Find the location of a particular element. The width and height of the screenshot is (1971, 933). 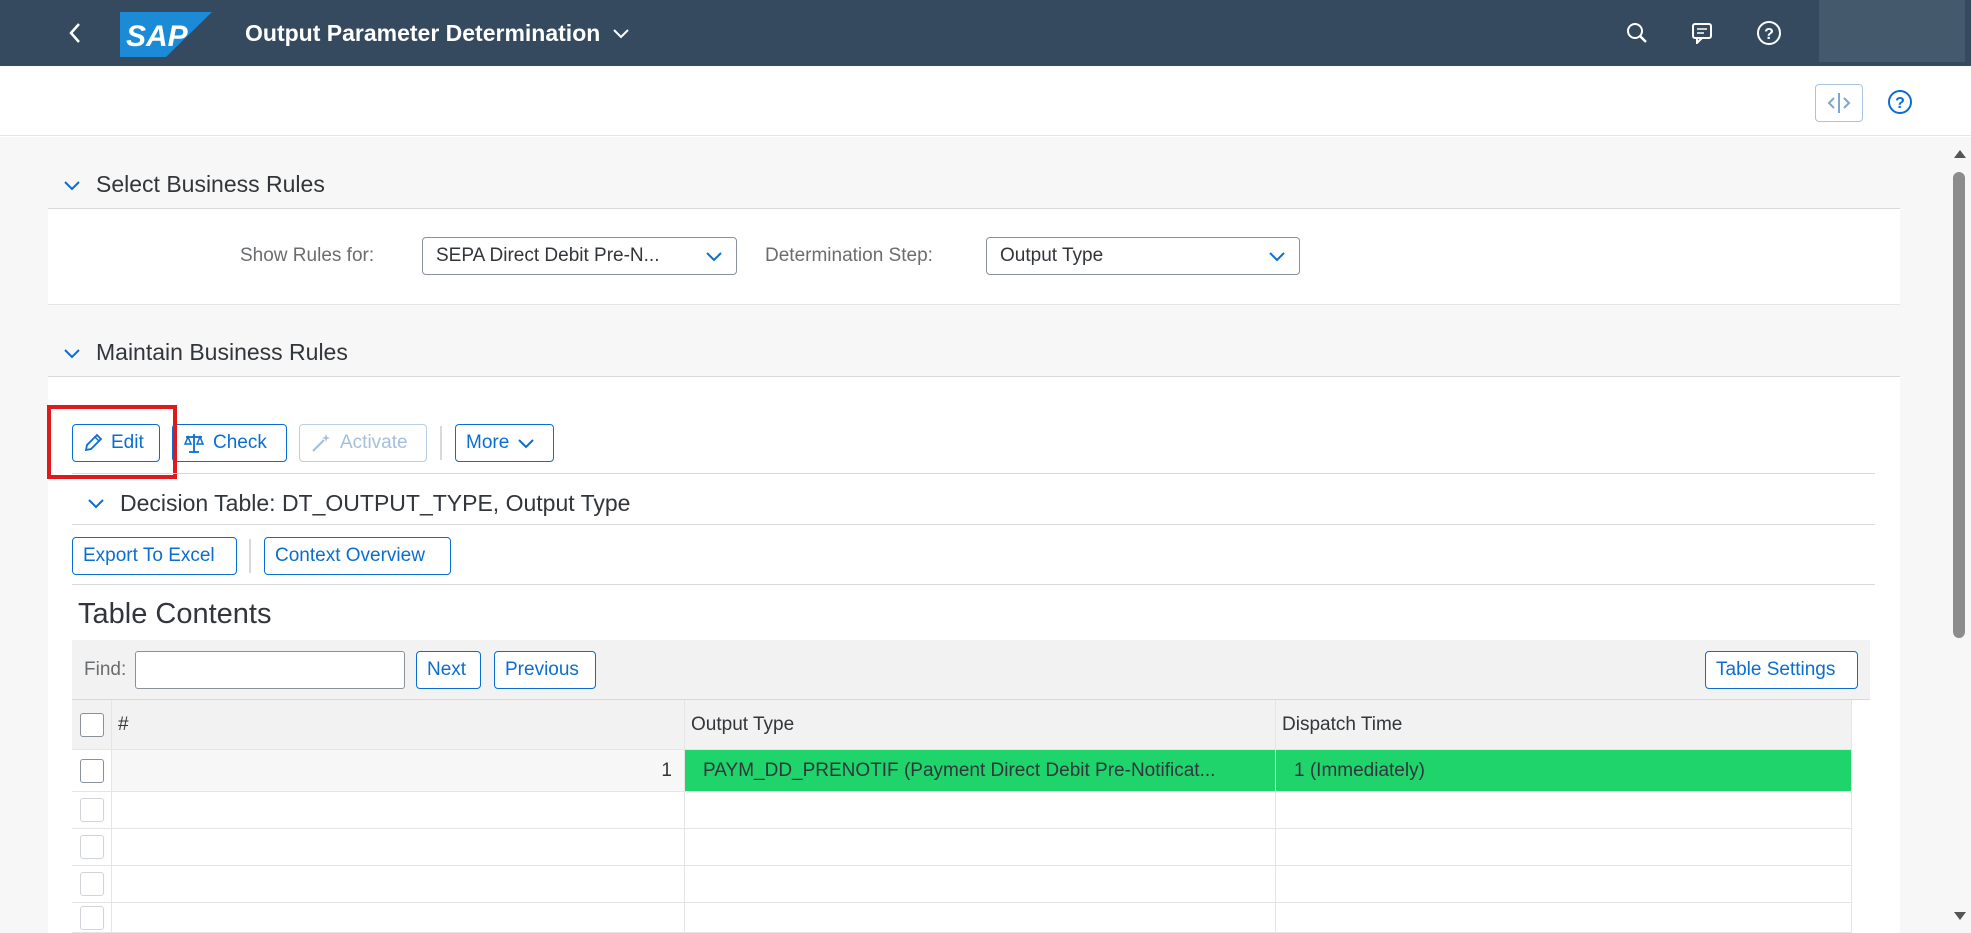

edit-label: Edit is located at coordinates (127, 442).